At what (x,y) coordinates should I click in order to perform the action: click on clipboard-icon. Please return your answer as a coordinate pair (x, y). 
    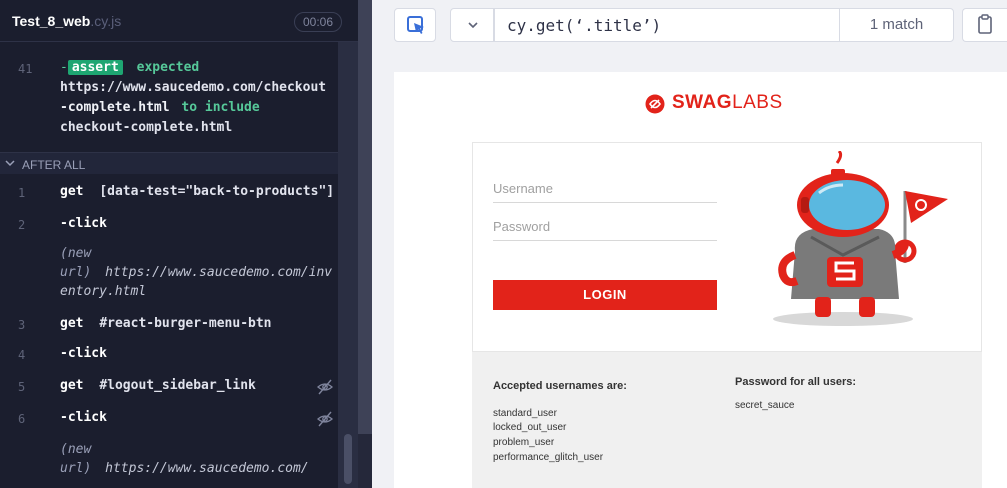
    Looking at the image, I should click on (985, 24).